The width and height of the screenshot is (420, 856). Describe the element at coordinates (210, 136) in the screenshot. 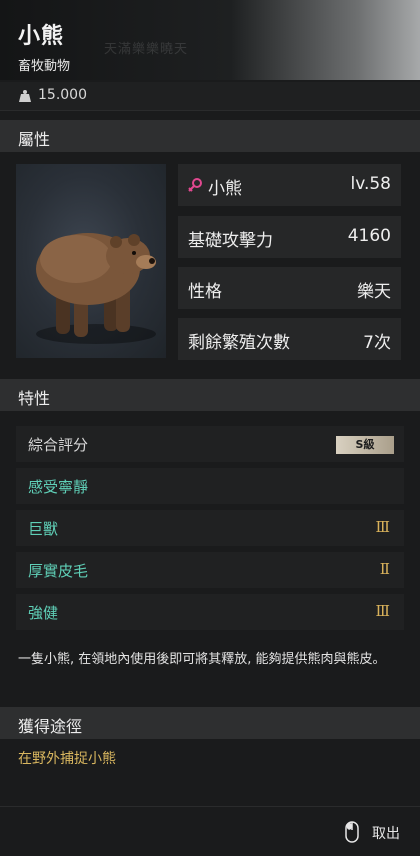

I see `attributes-section-header: 屬性` at that location.